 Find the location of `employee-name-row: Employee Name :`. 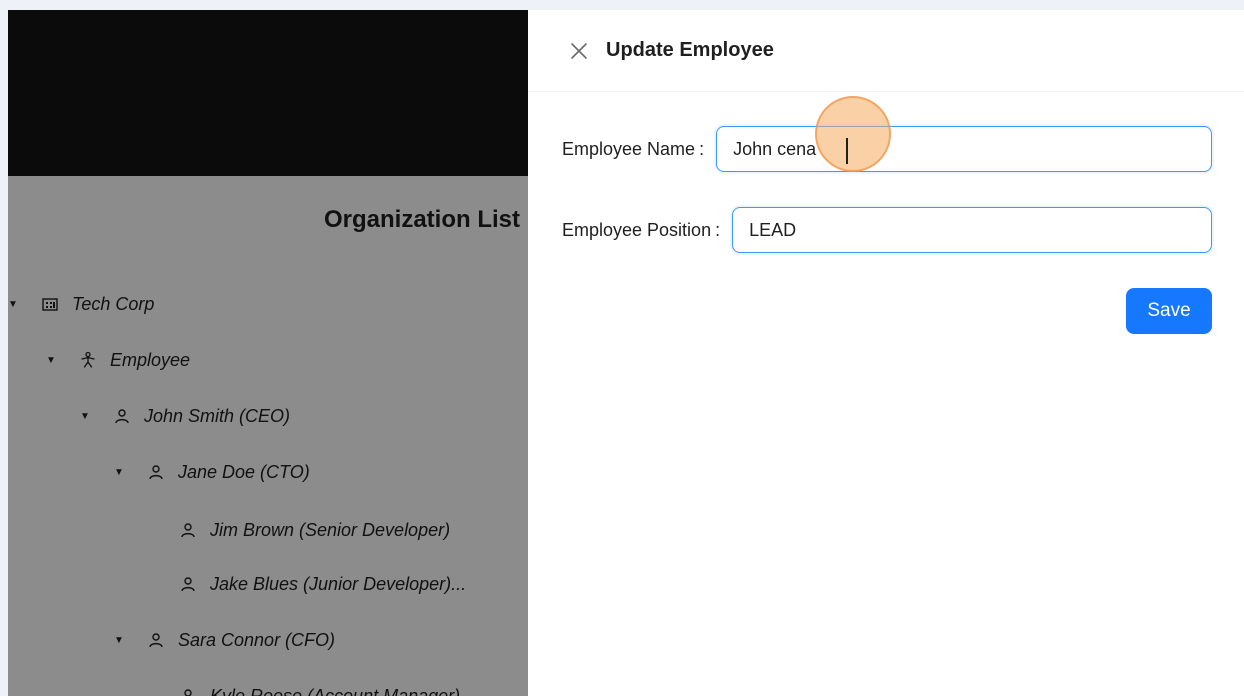

employee-name-row: Employee Name : is located at coordinates (887, 149).